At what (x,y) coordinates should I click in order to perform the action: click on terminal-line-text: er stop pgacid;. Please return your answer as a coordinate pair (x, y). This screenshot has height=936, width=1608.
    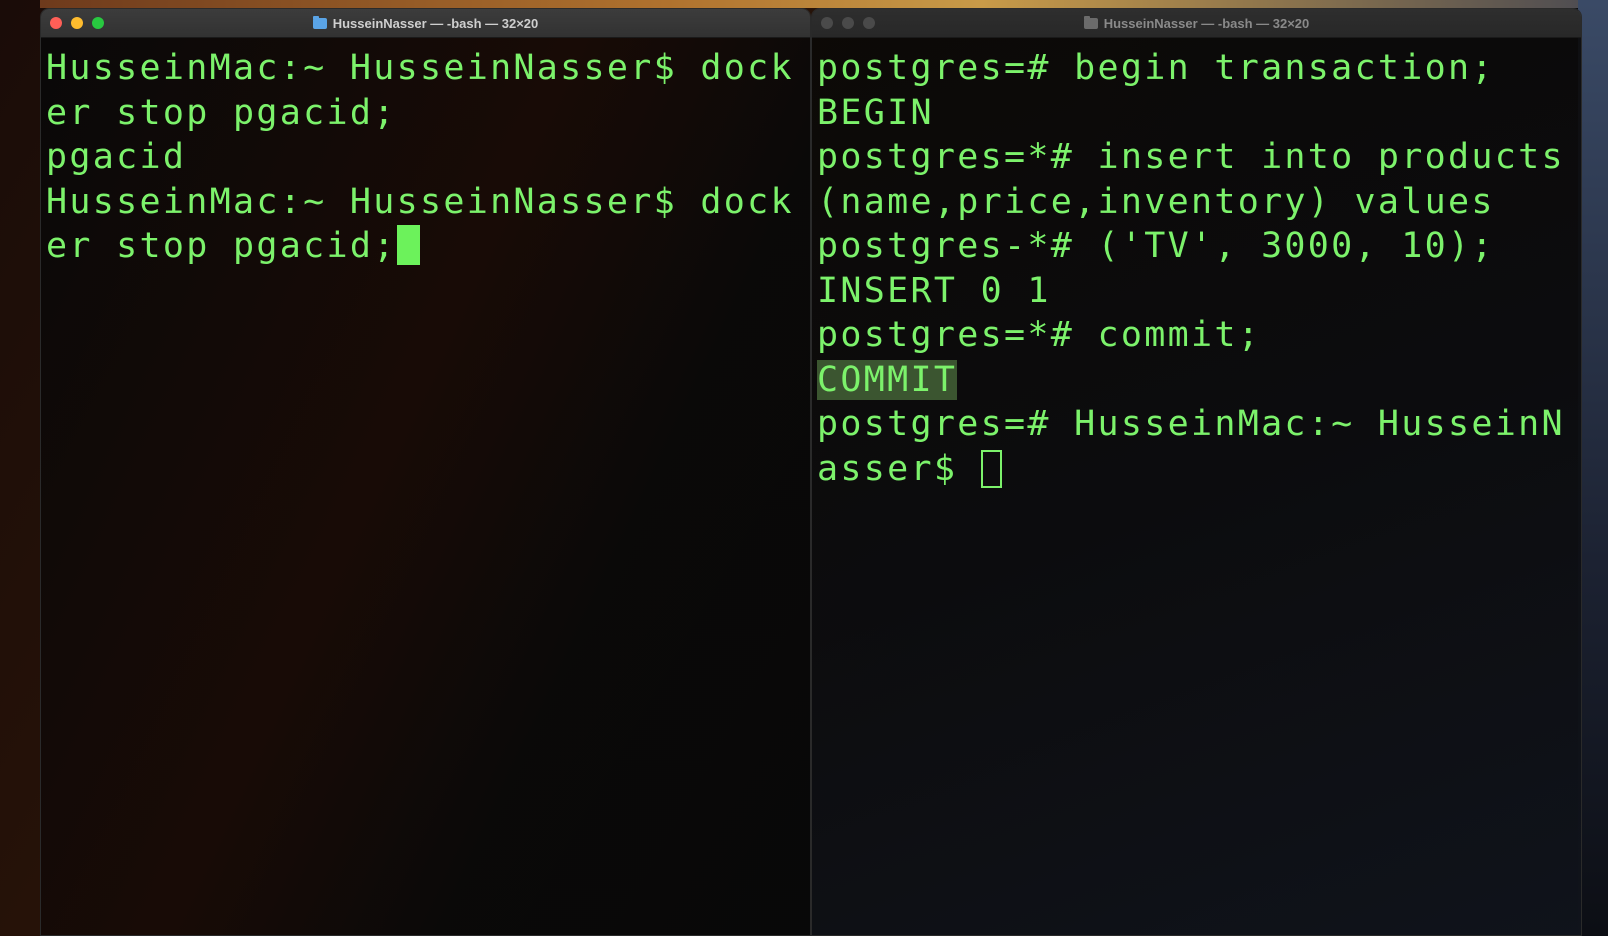
    Looking at the image, I should click on (221, 246).